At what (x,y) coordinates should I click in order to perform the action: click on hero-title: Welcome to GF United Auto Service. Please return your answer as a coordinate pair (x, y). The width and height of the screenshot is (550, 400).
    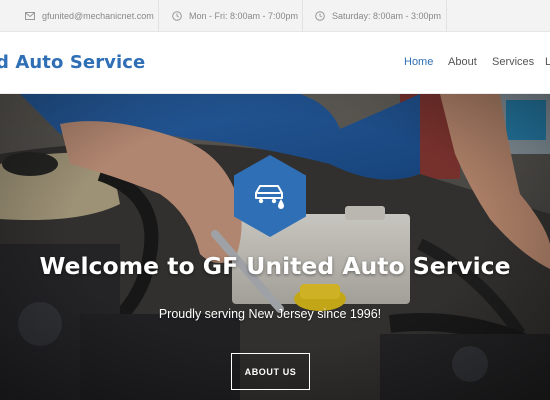
    Looking at the image, I should click on (275, 266).